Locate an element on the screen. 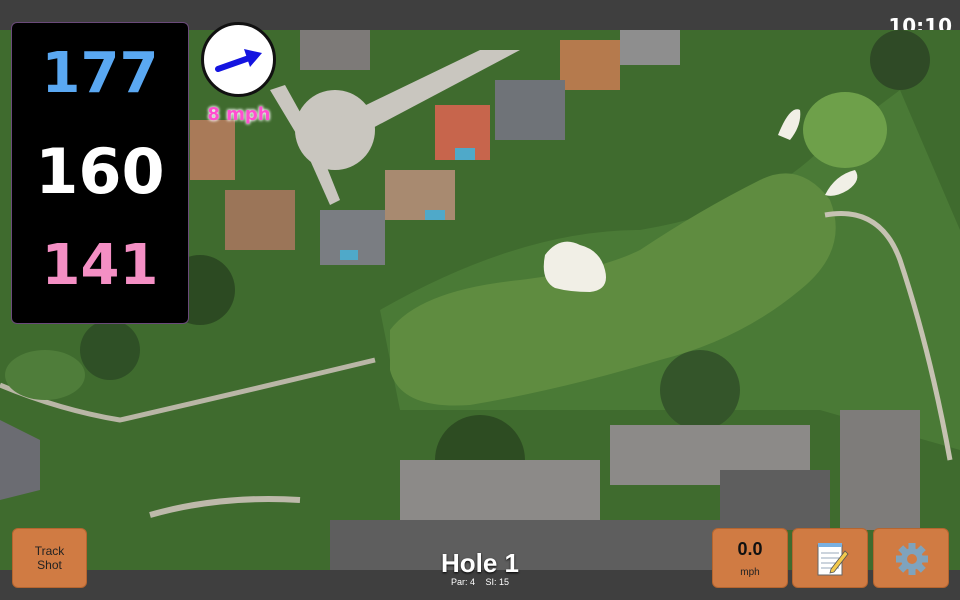 The width and height of the screenshot is (960, 600). speed-value: 0.0 is located at coordinates (750, 549).